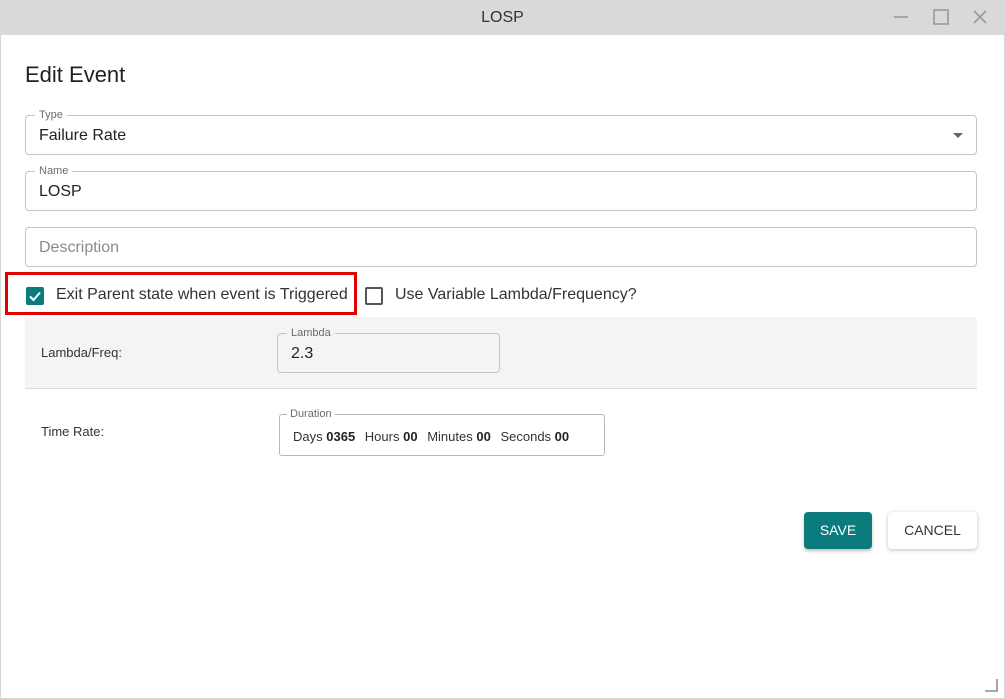  Describe the element at coordinates (324, 436) in the screenshot. I see `days-unit: Days 0365` at that location.